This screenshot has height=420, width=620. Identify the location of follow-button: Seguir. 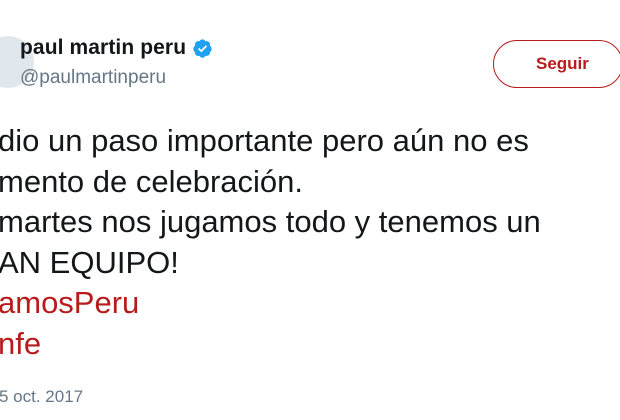
(556, 64).